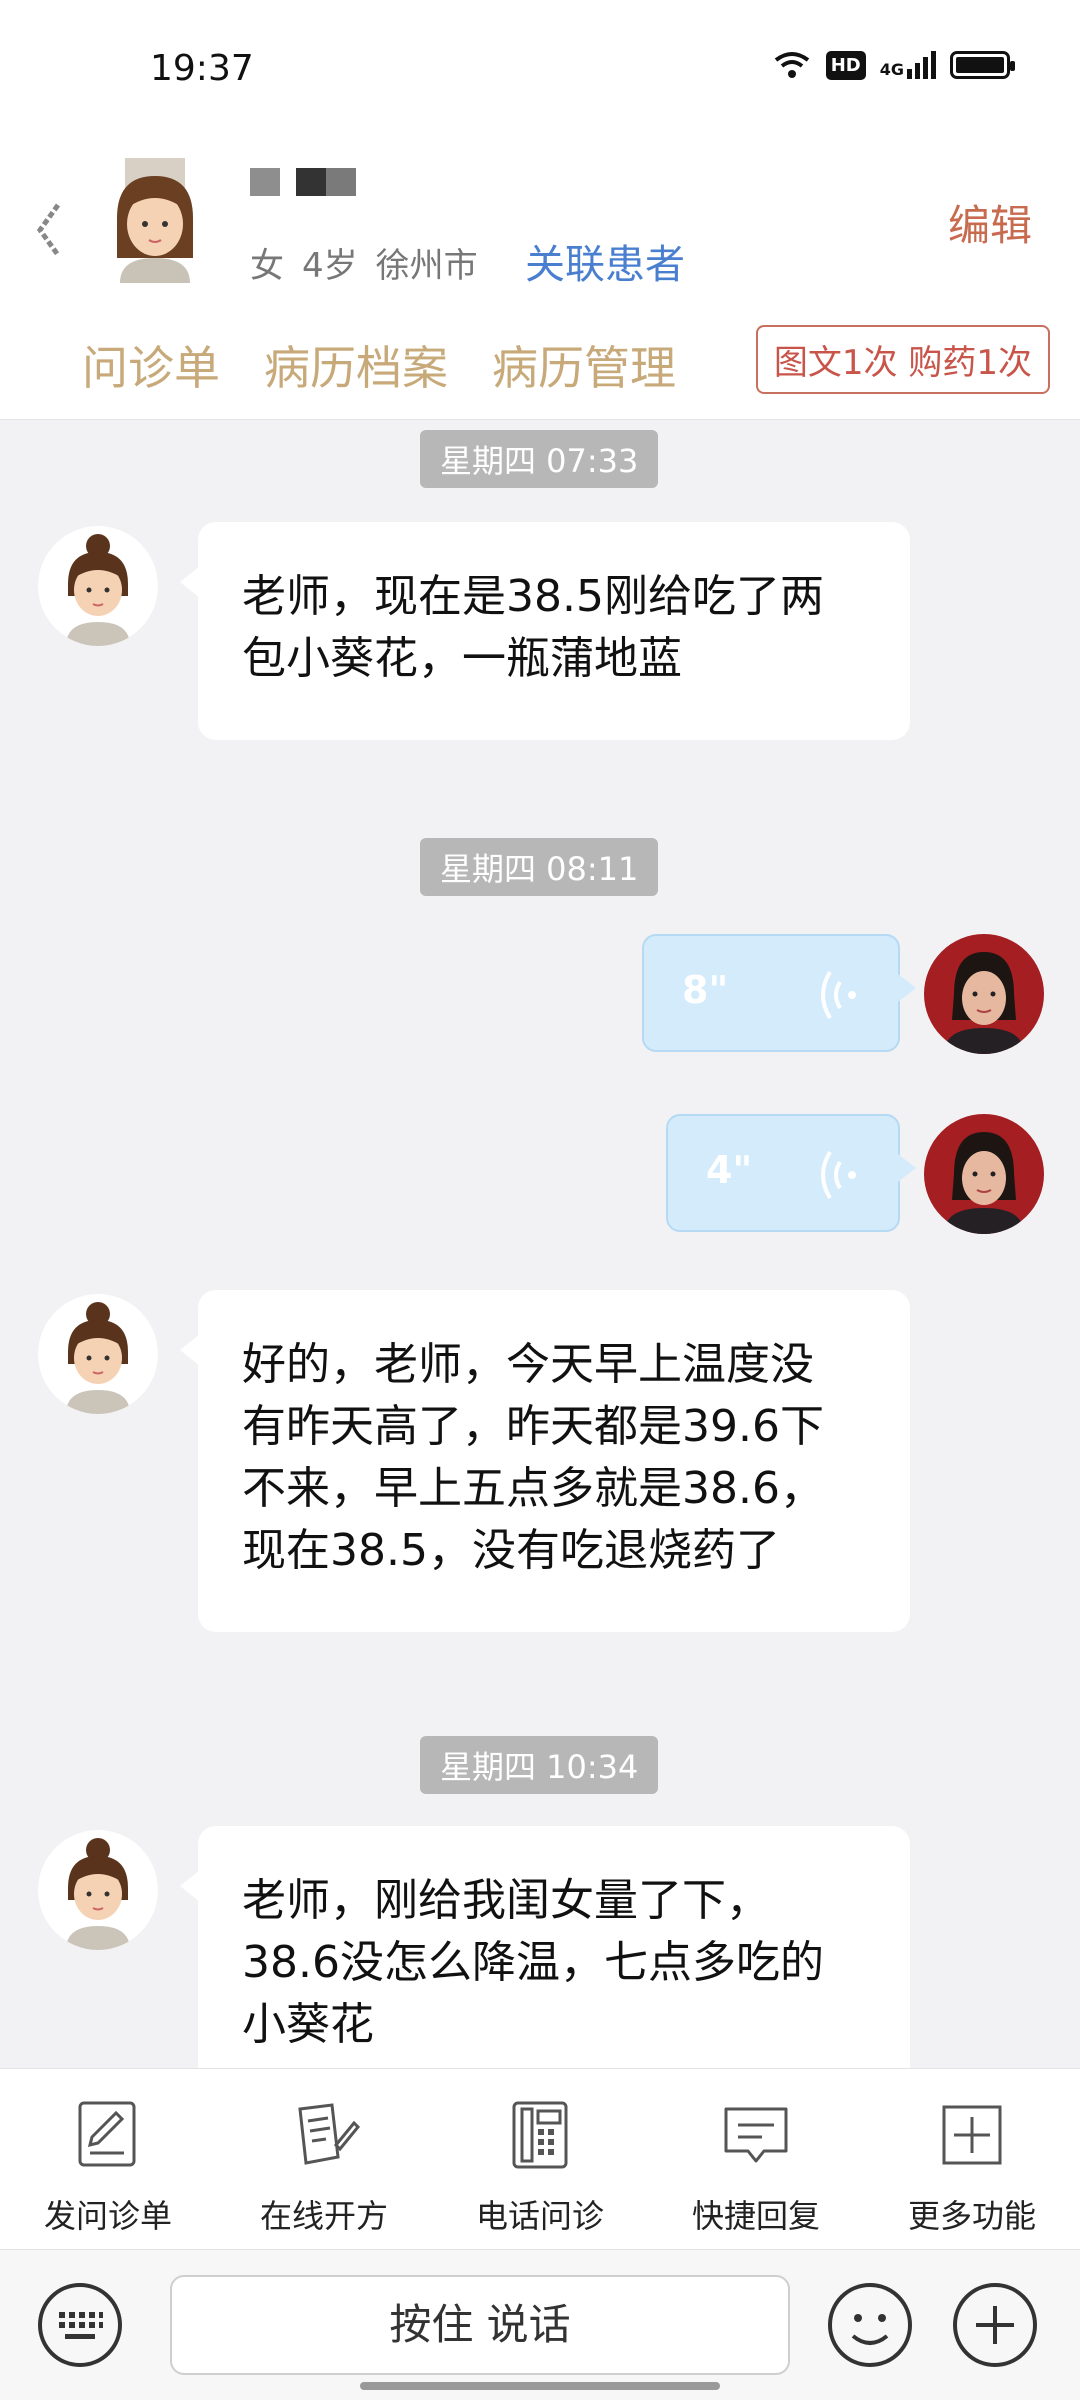  Describe the element at coordinates (373, 262) in the screenshot. I see `patient-info: 女 4岁 徐州市` at that location.